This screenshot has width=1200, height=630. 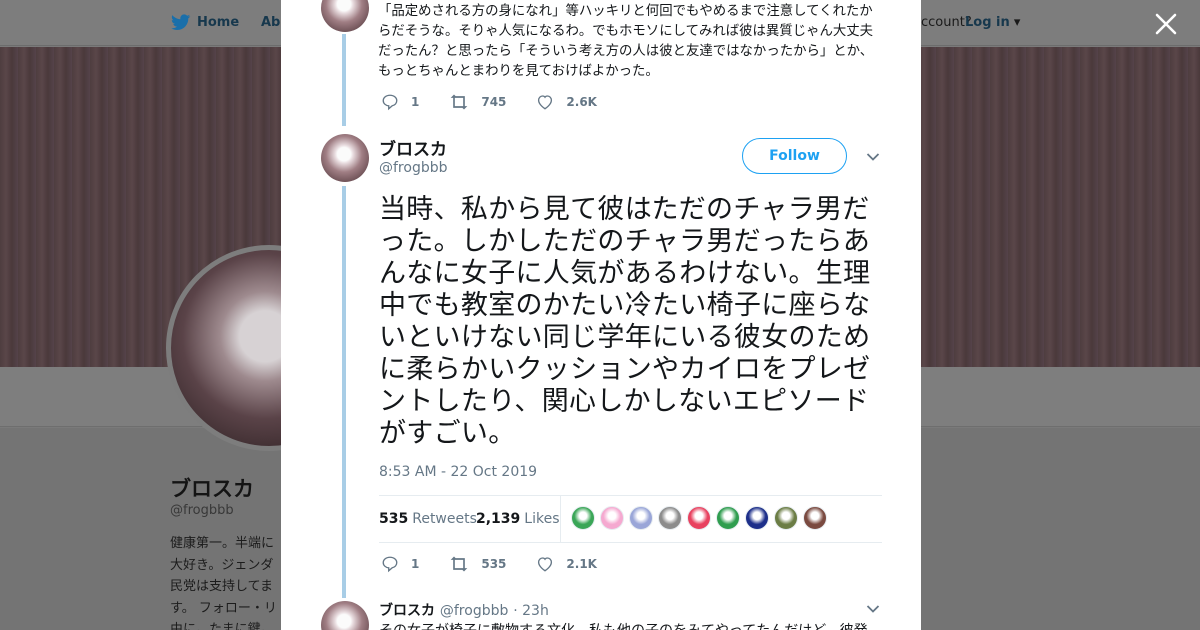 I want to click on liker-avatars, so click(x=701, y=518).